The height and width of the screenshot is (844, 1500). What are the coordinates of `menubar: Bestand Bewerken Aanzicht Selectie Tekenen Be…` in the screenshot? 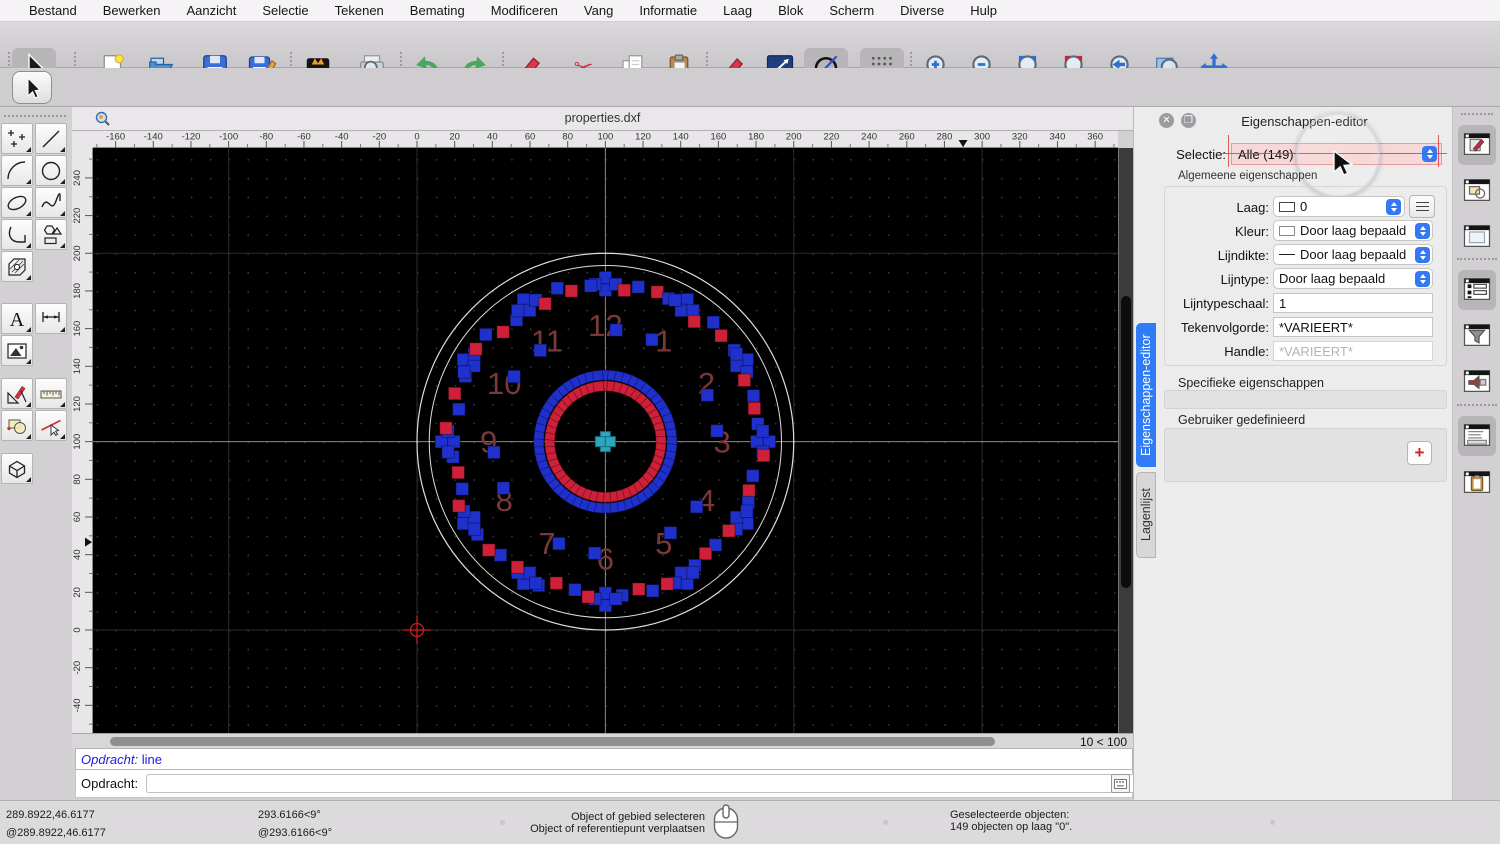 It's located at (750, 11).